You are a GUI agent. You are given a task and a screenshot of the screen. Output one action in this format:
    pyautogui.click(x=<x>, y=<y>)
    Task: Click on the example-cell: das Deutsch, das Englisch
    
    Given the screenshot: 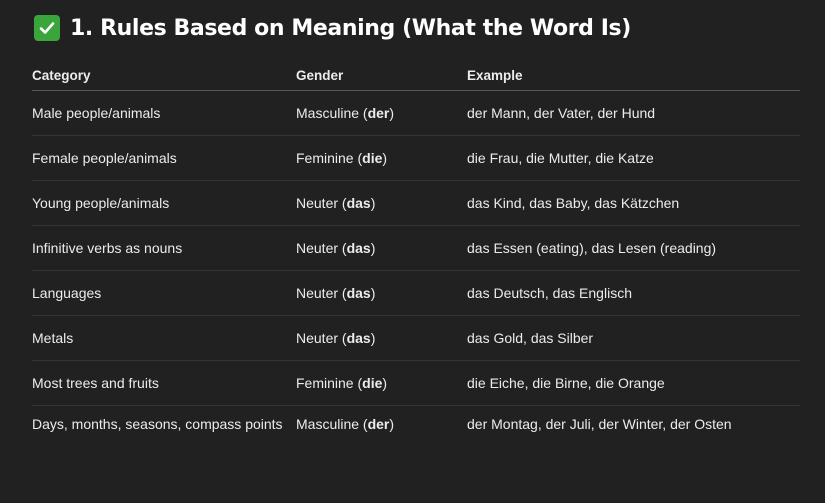 What is the action you would take?
    pyautogui.click(x=633, y=293)
    